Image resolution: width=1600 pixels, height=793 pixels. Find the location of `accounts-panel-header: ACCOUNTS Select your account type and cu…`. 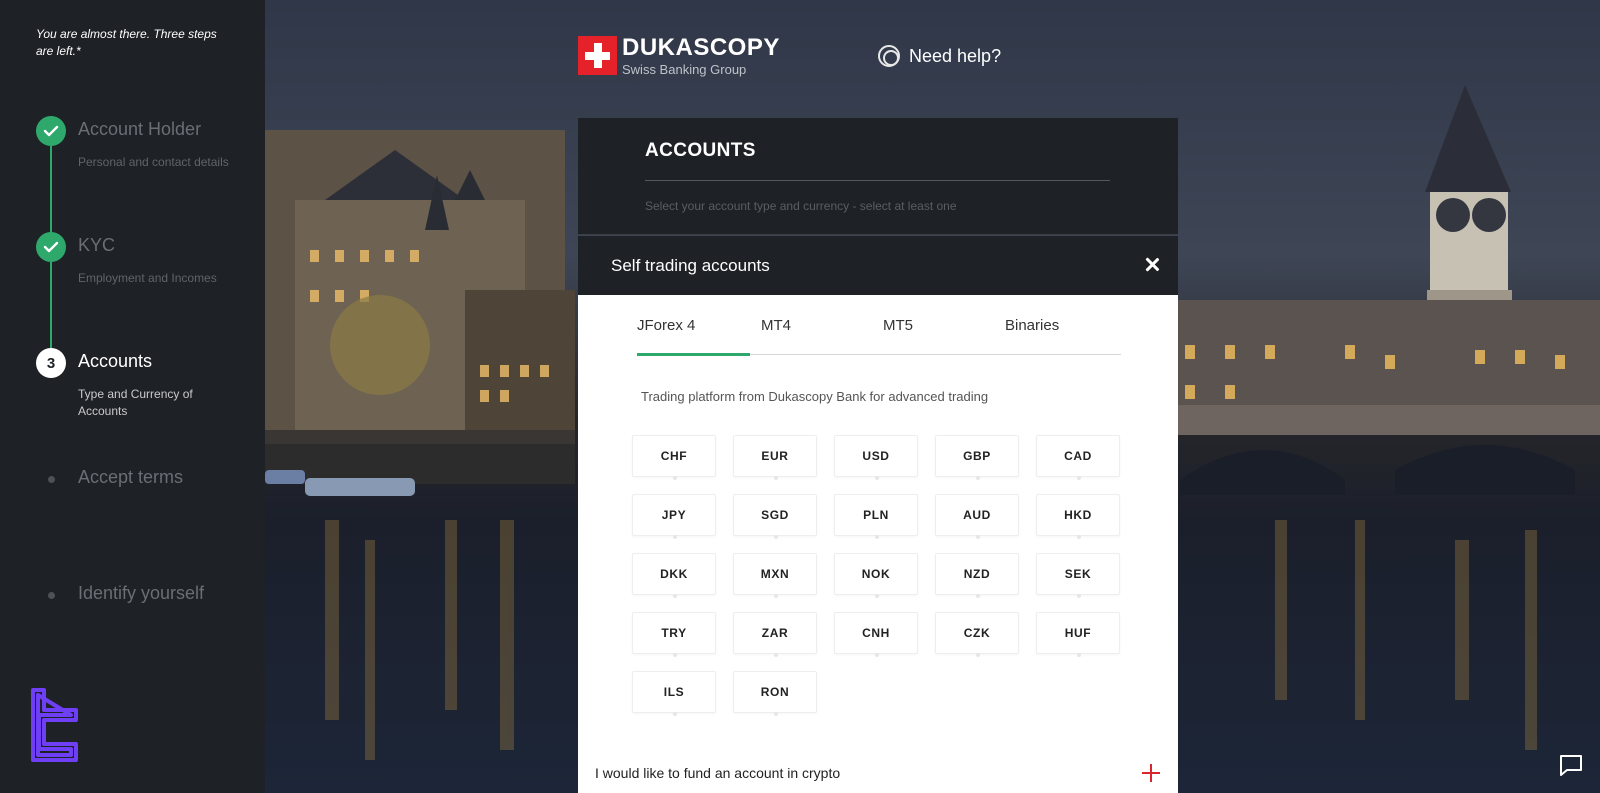

accounts-panel-header: ACCOUNTS Select your account type and cu… is located at coordinates (878, 176).